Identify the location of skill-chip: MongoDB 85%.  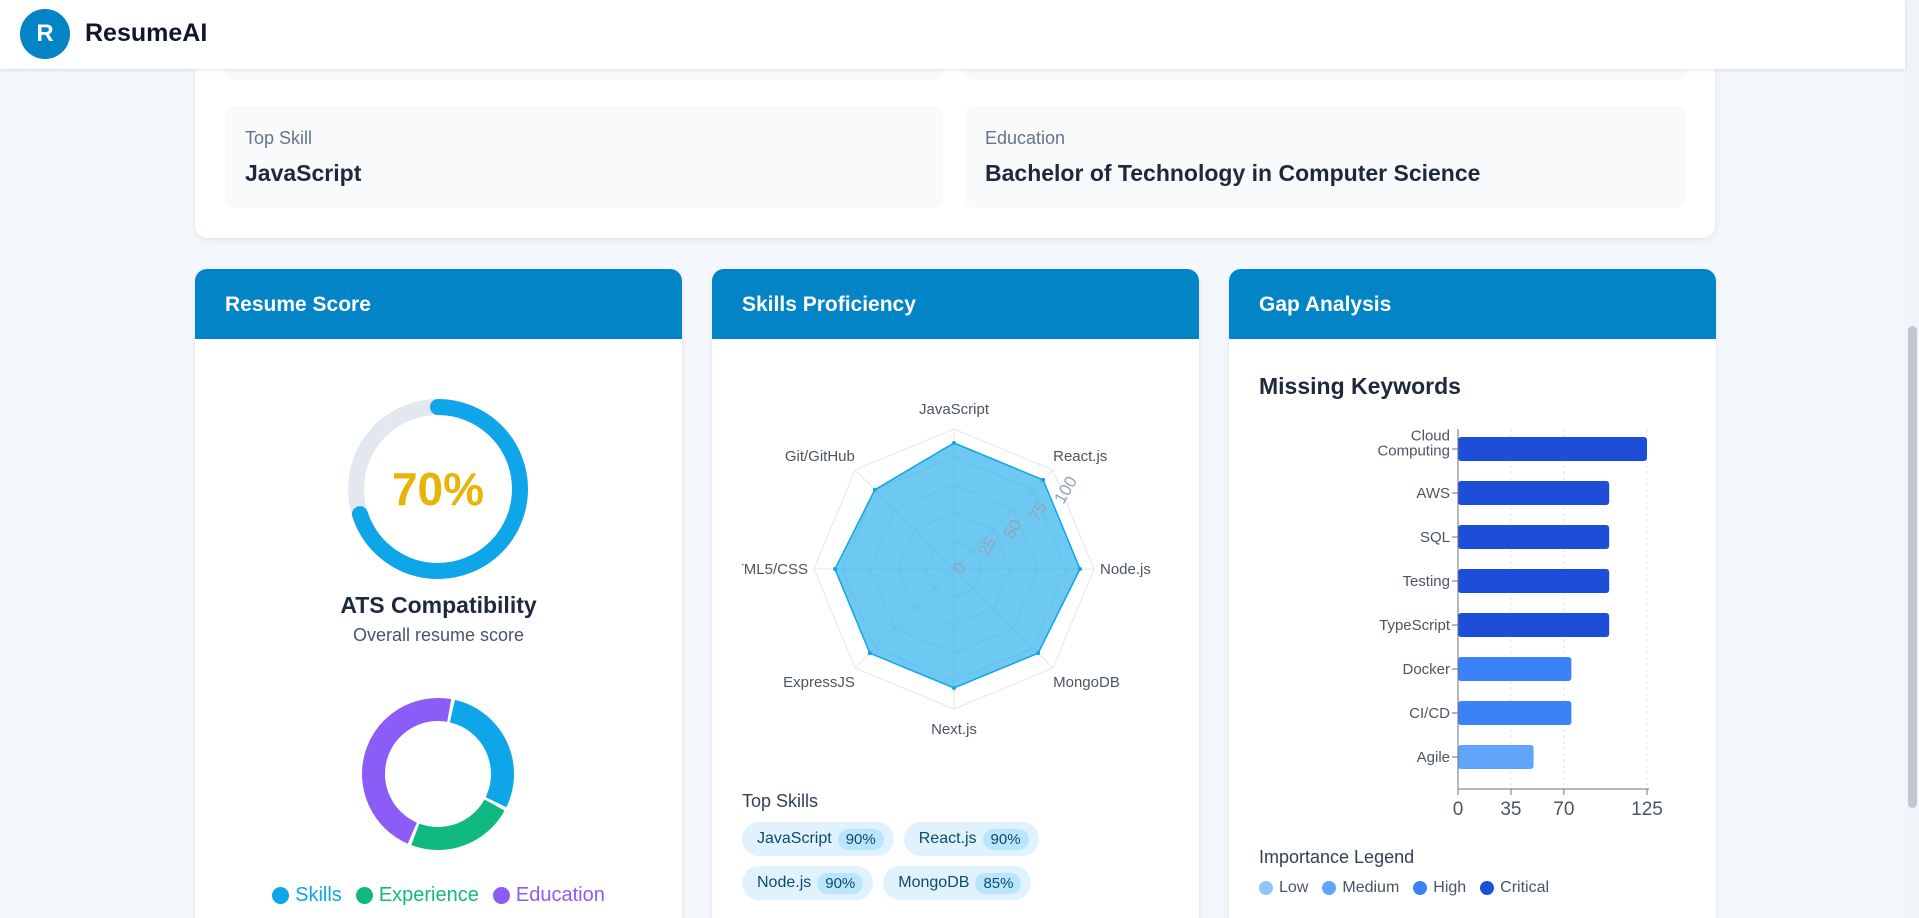
(957, 883).